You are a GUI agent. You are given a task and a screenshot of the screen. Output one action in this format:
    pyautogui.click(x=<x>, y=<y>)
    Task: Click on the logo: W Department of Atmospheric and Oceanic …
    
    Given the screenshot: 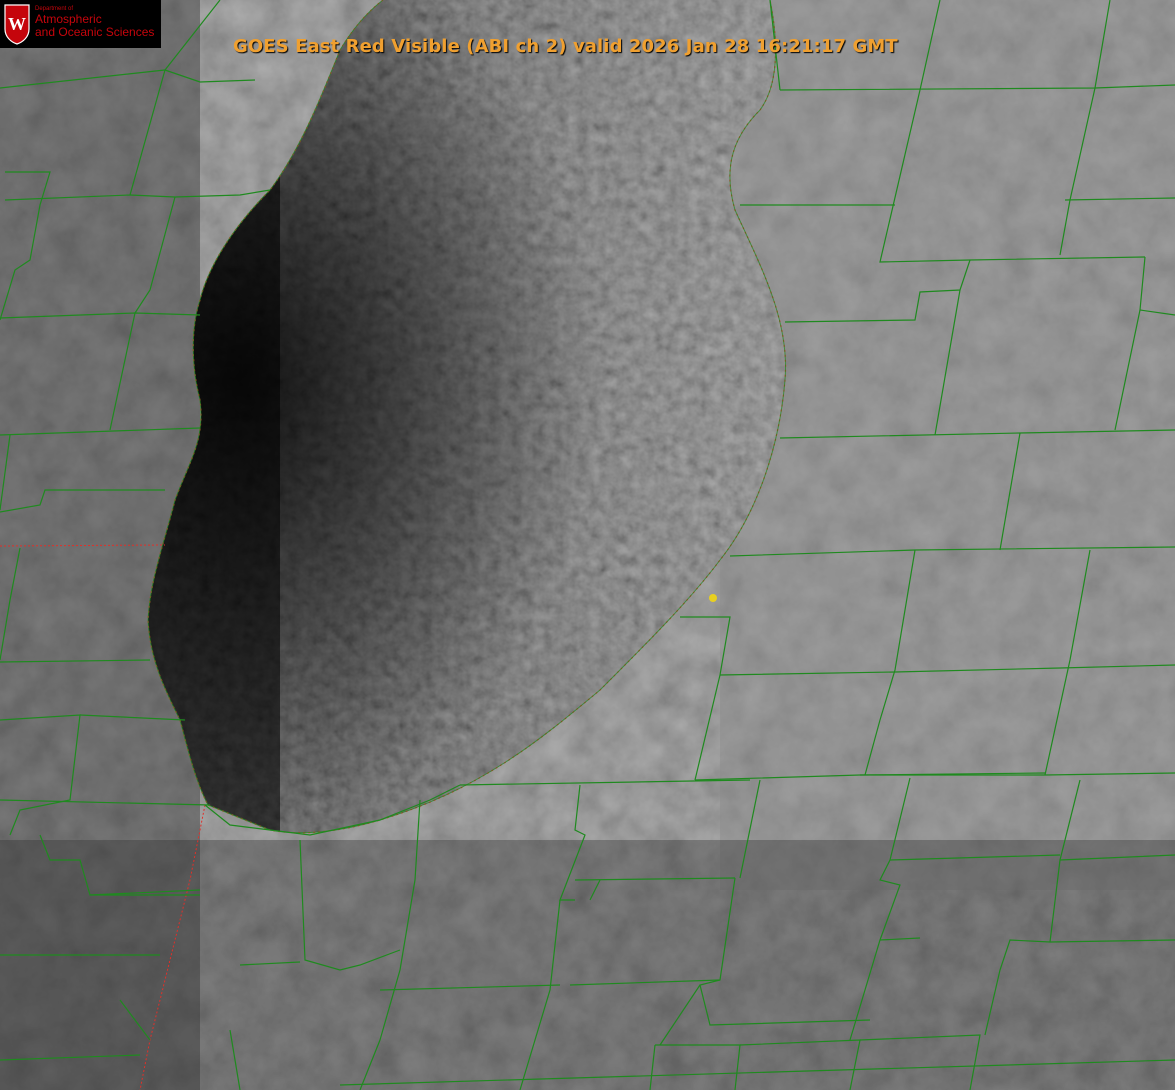 What is the action you would take?
    pyautogui.click(x=80, y=24)
    